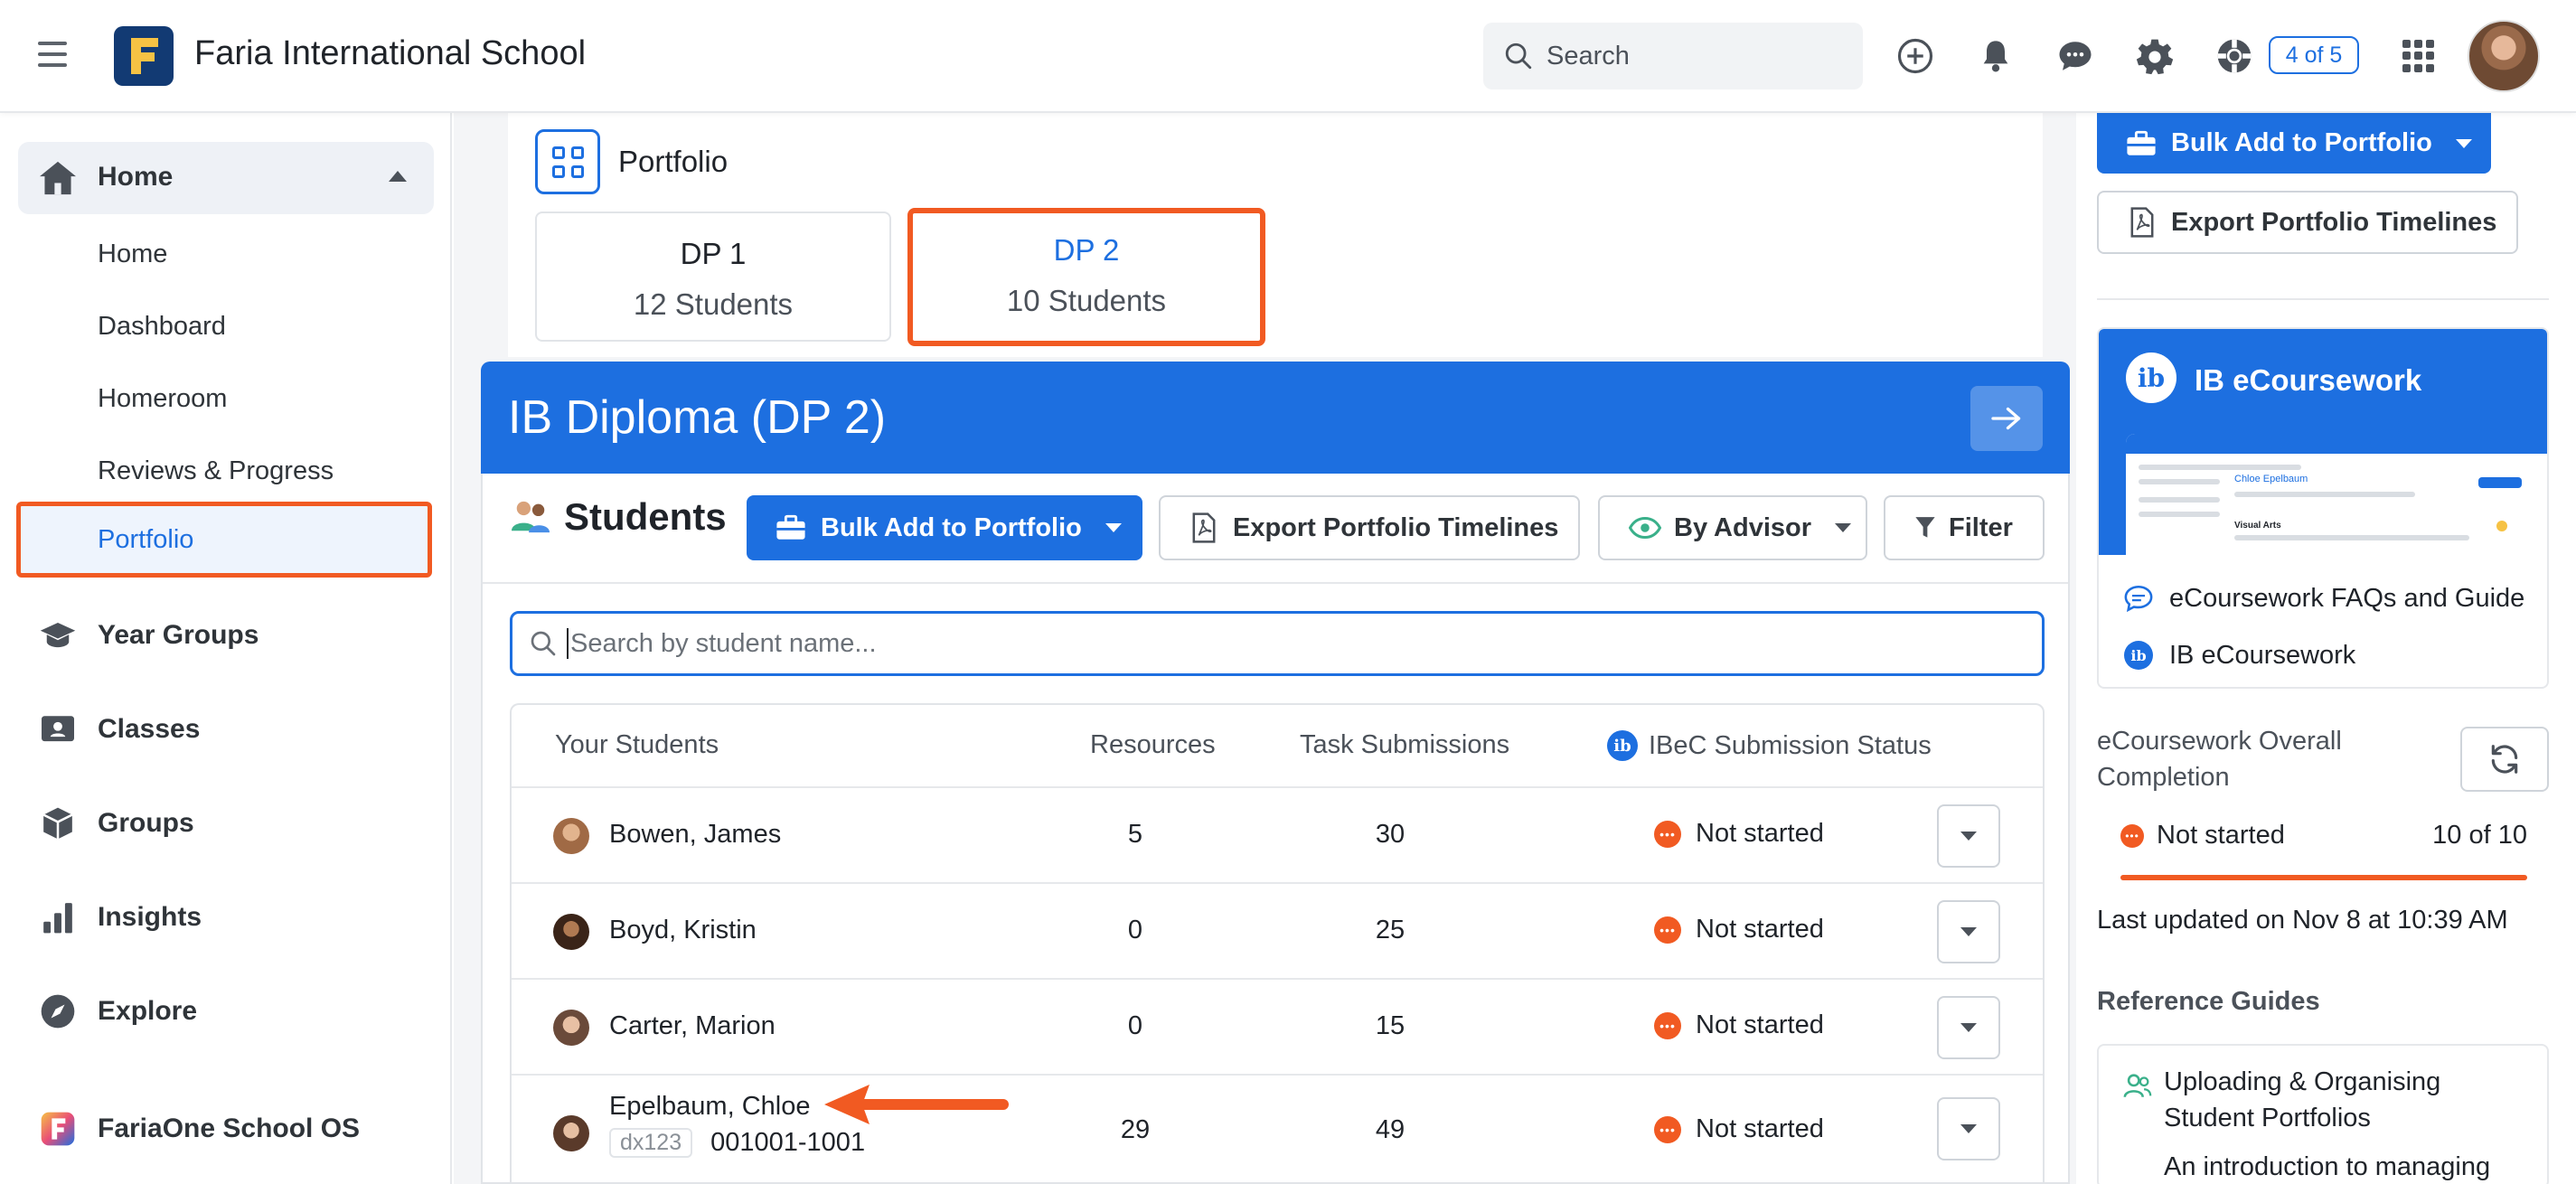  What do you see at coordinates (1153, 745) in the screenshot?
I see `column-header-resources: Resources` at bounding box center [1153, 745].